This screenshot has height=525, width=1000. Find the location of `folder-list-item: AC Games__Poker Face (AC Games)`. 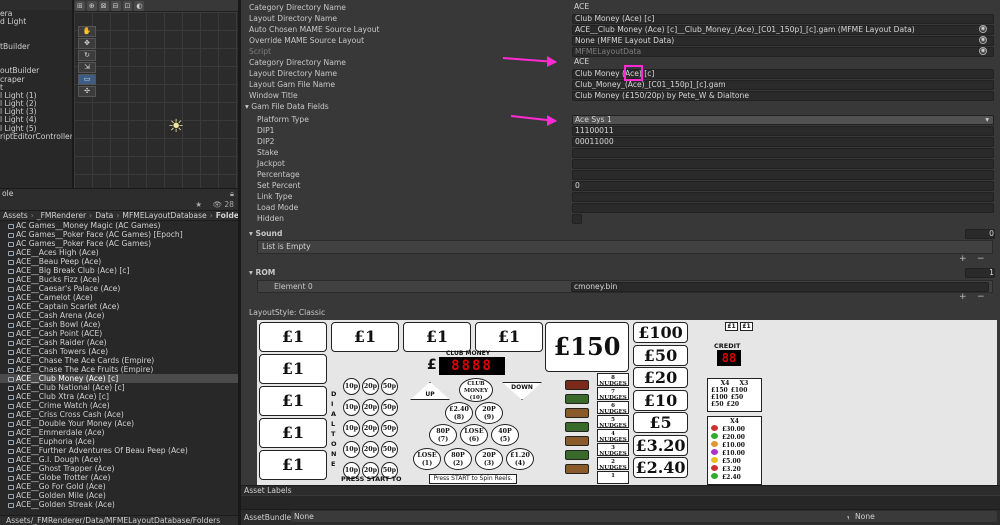

folder-list-item: AC Games__Poker Face (AC Games) is located at coordinates (119, 243).